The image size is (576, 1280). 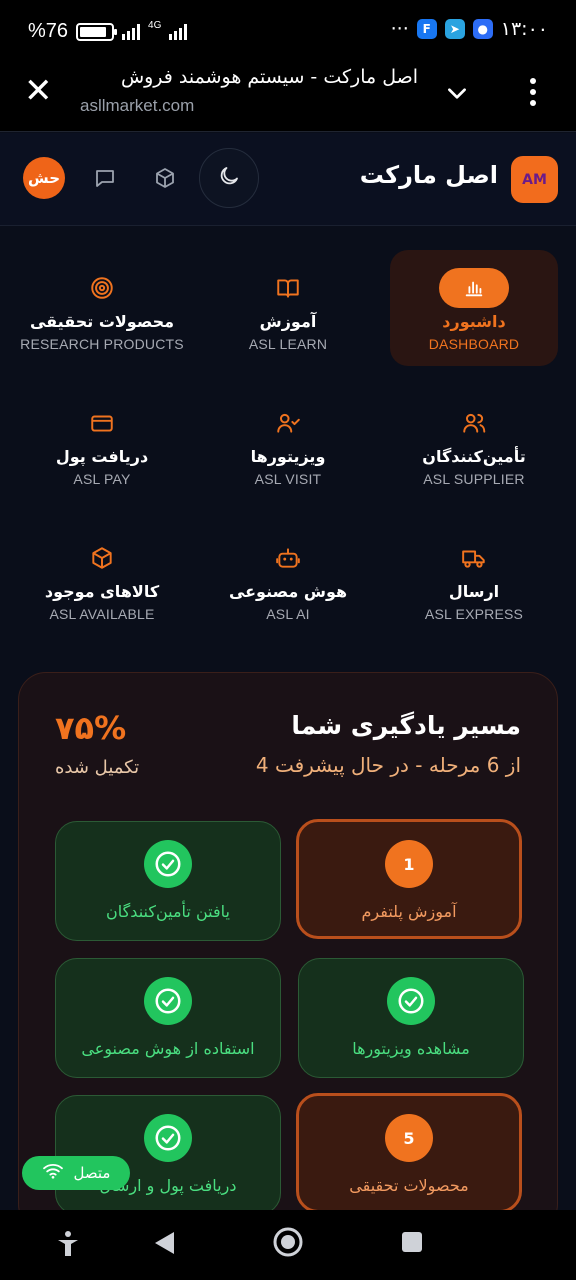 What do you see at coordinates (102, 288) in the screenshot?
I see `target-icon` at bounding box center [102, 288].